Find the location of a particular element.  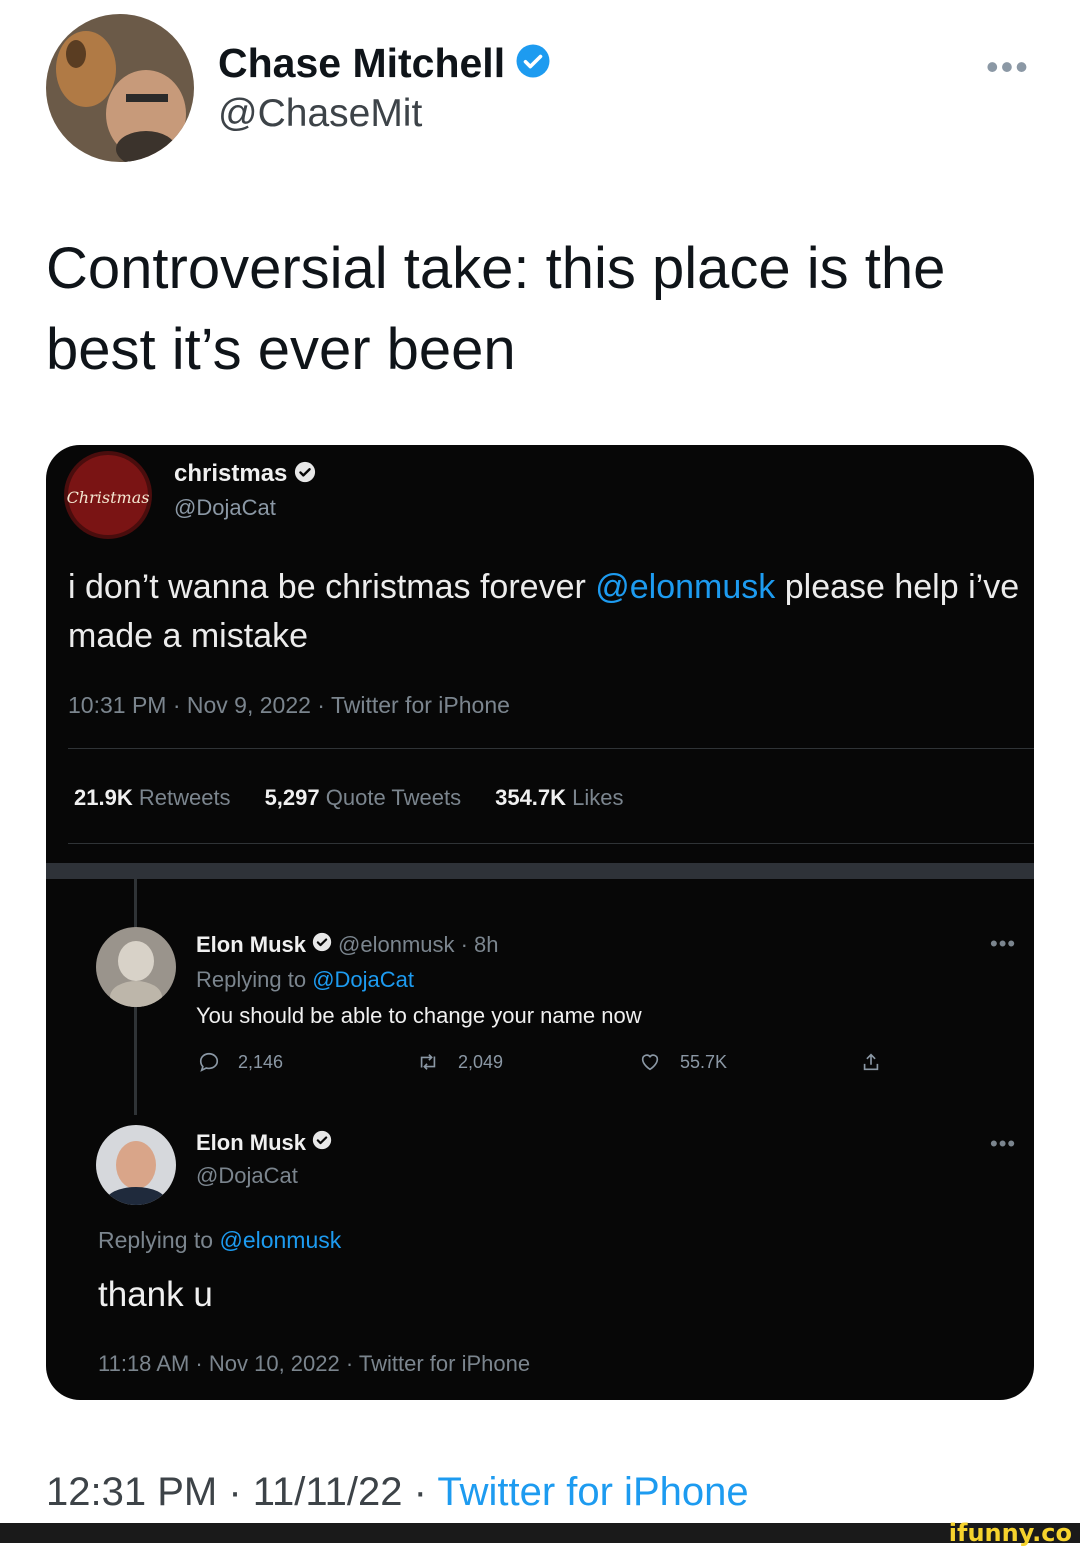

stat-retweets: 21.9K Retweets is located at coordinates (152, 797).